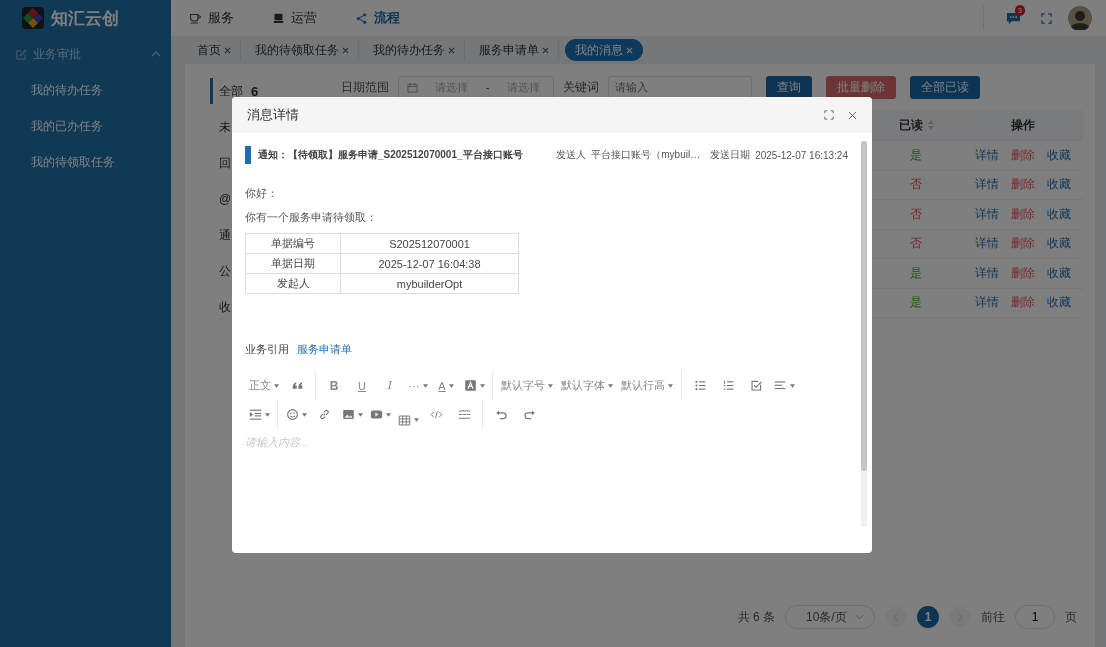  I want to click on column-header: 已读, so click(916, 125).